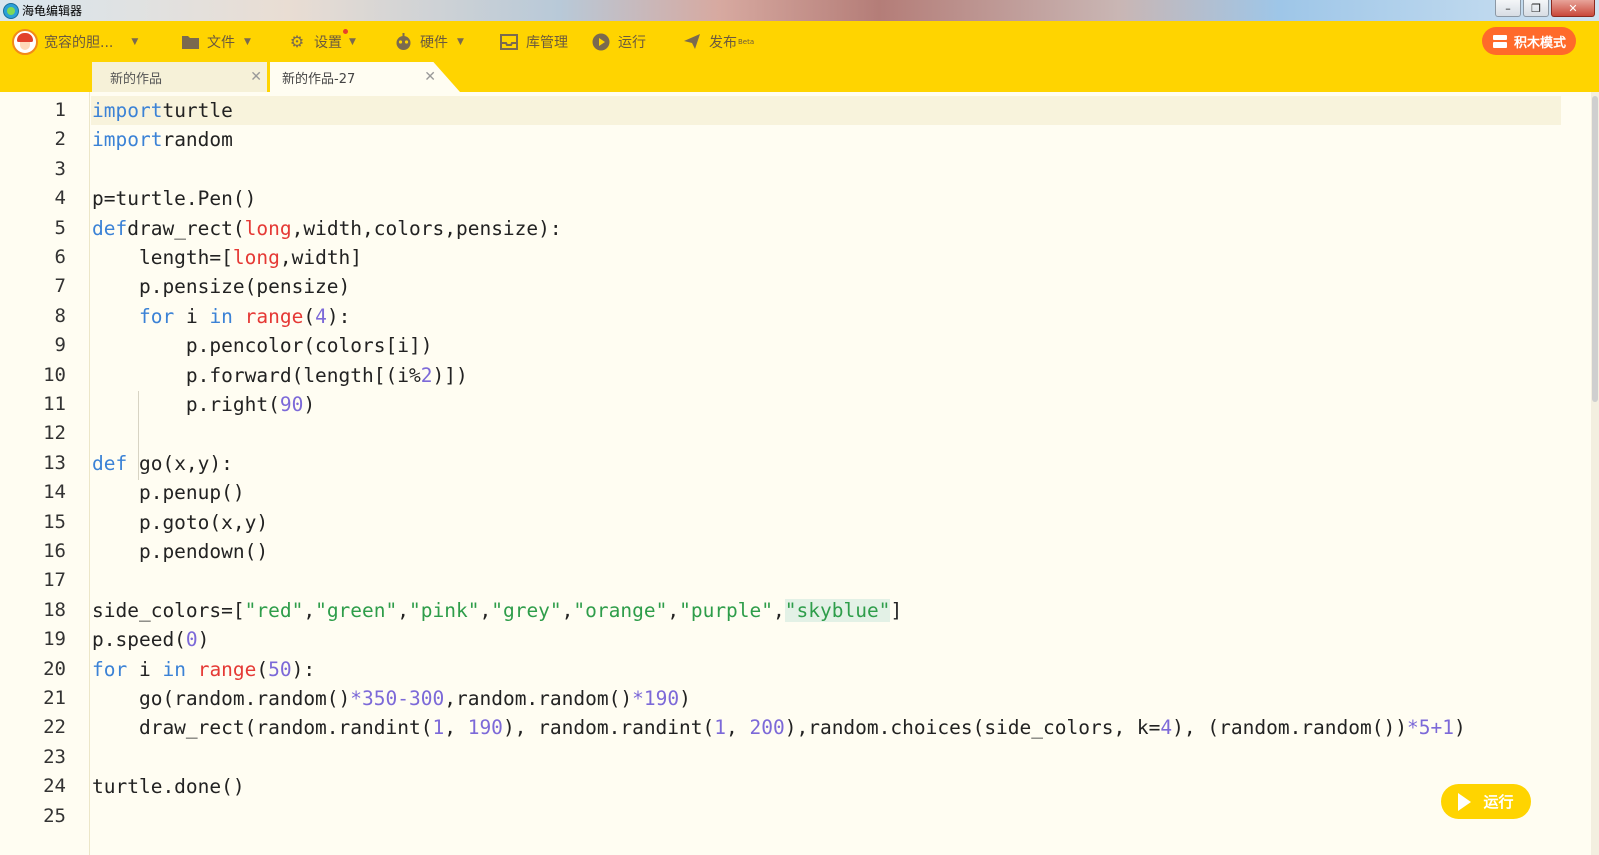  I want to click on line-number: 9, so click(60, 345).